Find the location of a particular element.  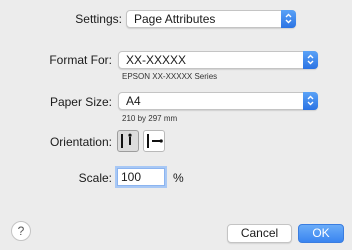

format-for-label: Format For: is located at coordinates (80, 60).